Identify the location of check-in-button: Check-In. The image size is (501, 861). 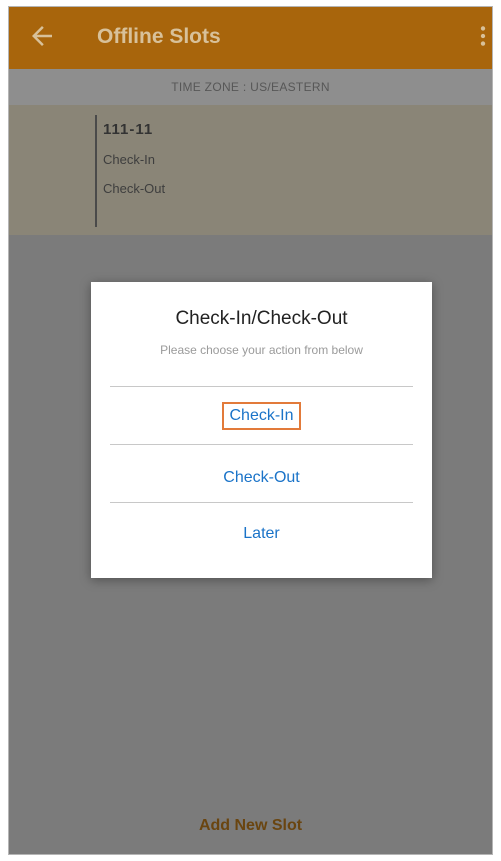
(261, 416).